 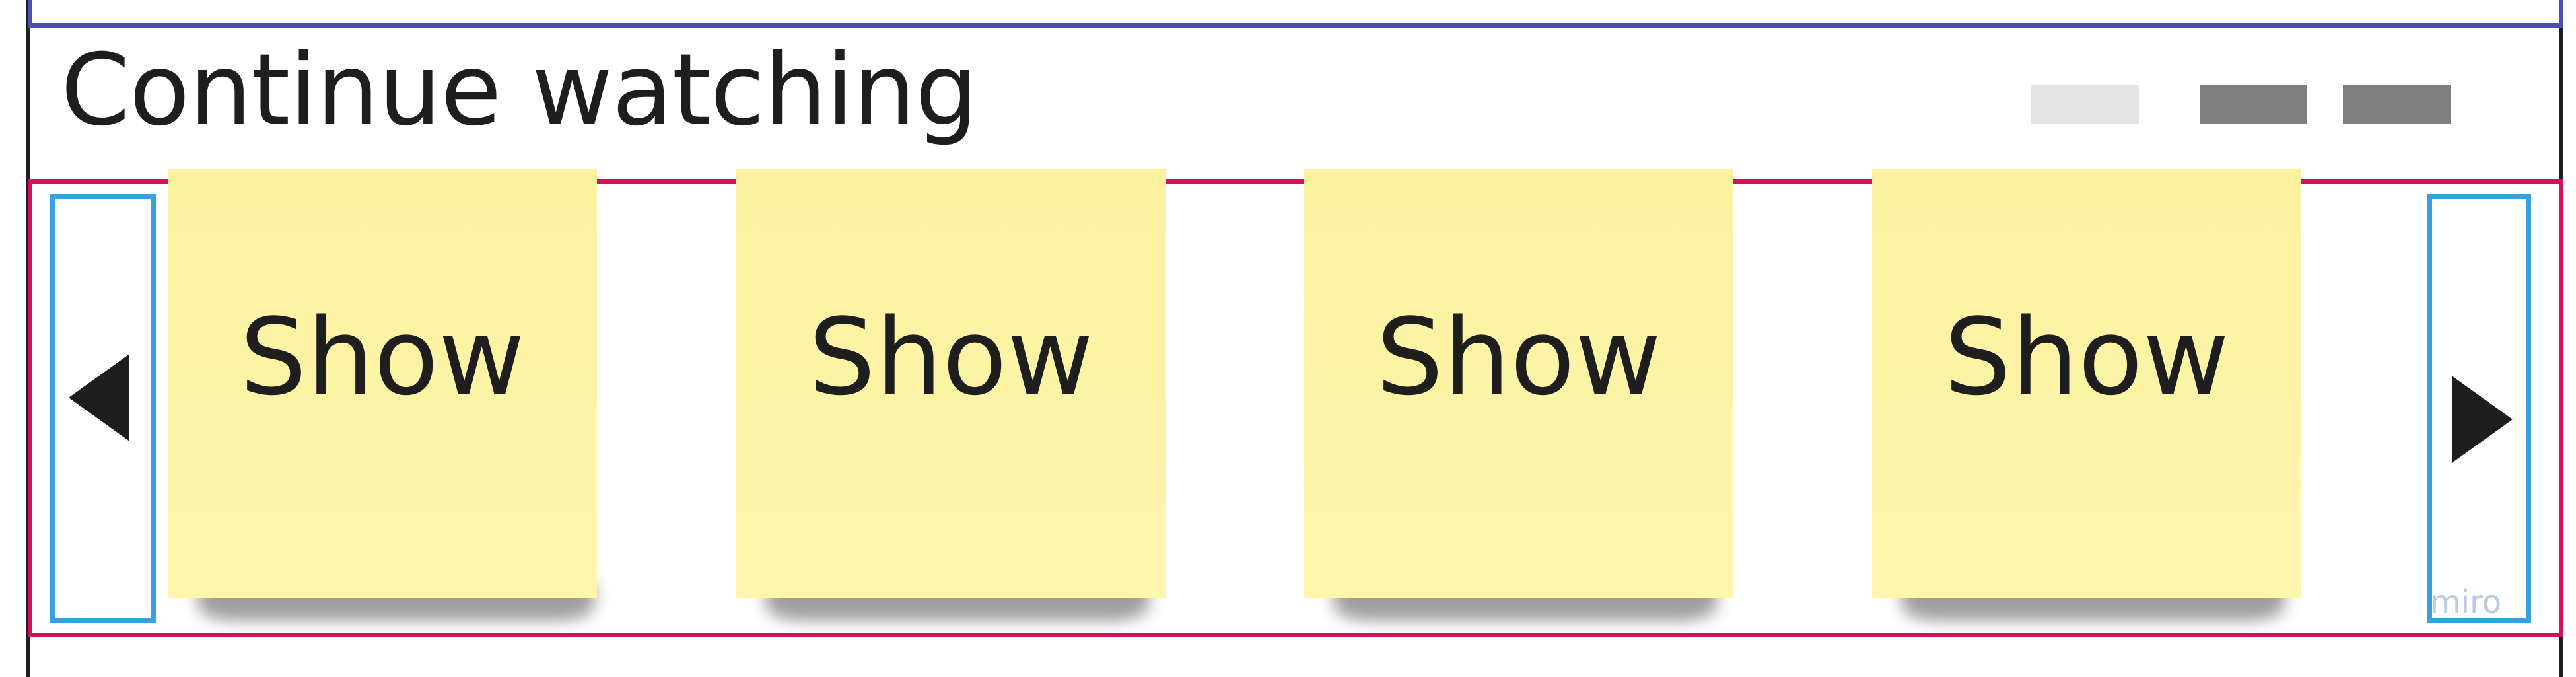 I want to click on triangle-right-icon, so click(x=2483, y=420).